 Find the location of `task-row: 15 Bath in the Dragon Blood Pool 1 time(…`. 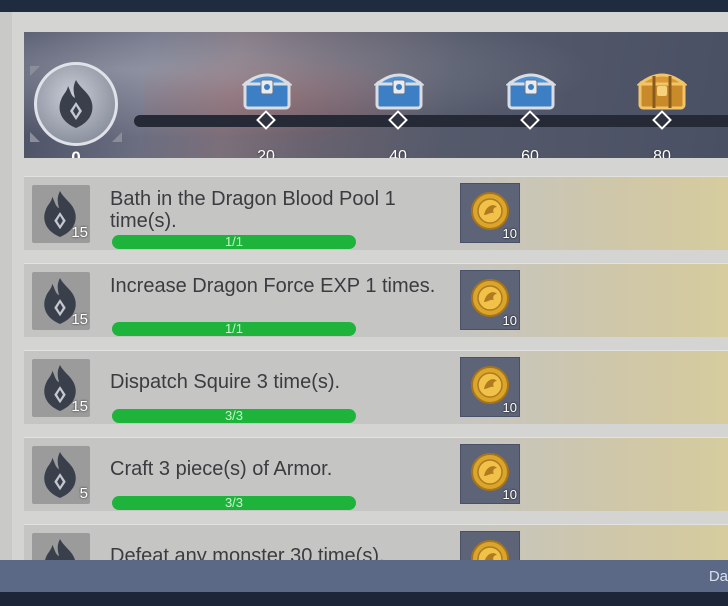

task-row: 15 Bath in the Dragon Blood Pool 1 time(… is located at coordinates (376, 213).